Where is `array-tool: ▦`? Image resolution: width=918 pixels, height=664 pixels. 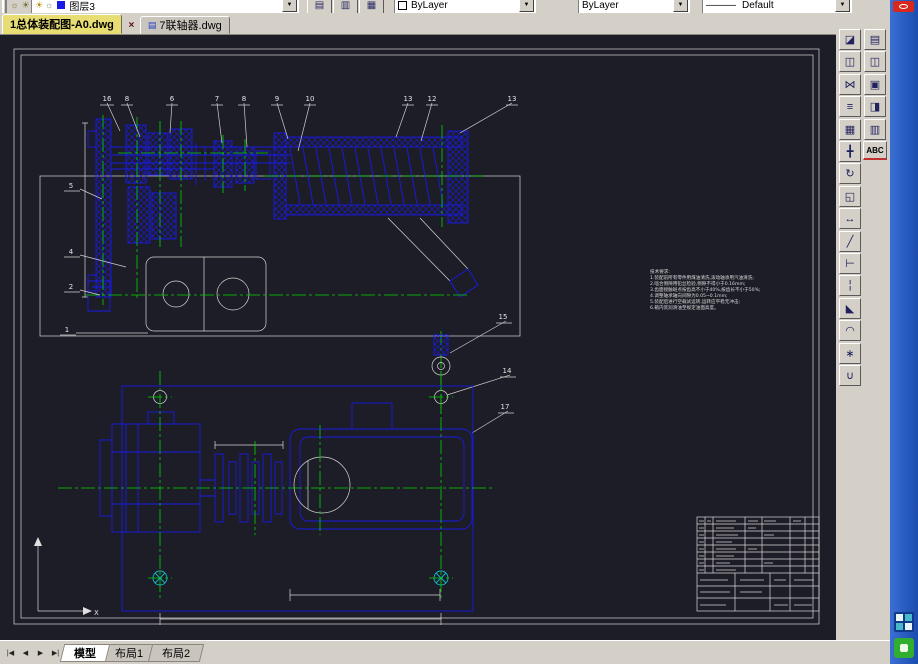
array-tool: ▦ is located at coordinates (850, 129).